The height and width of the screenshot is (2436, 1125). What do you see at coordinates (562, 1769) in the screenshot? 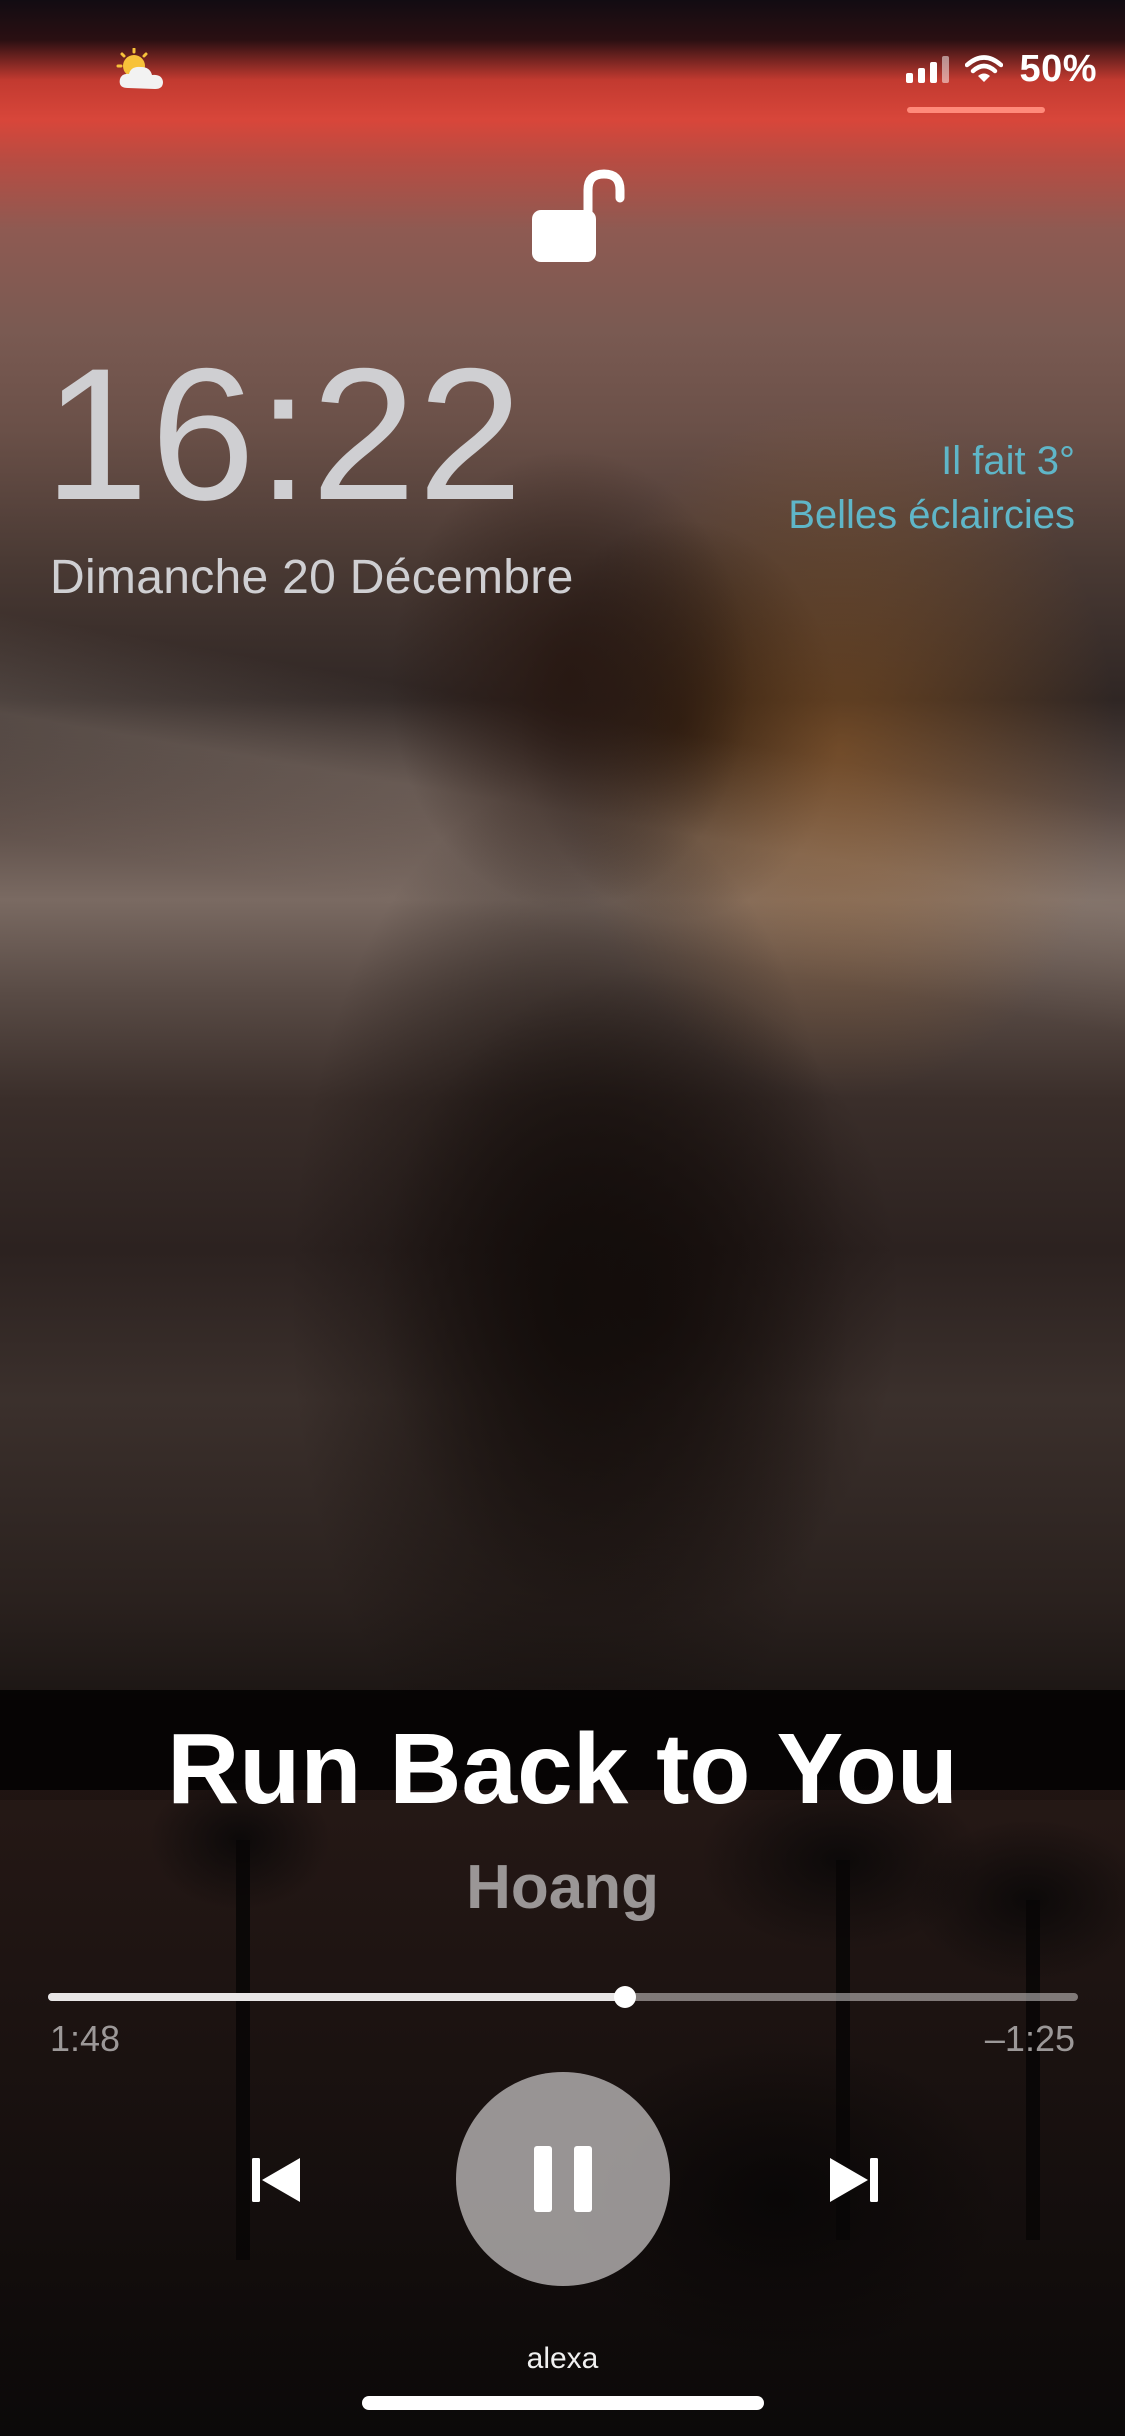
I see `track-title: Run Back to You` at bounding box center [562, 1769].